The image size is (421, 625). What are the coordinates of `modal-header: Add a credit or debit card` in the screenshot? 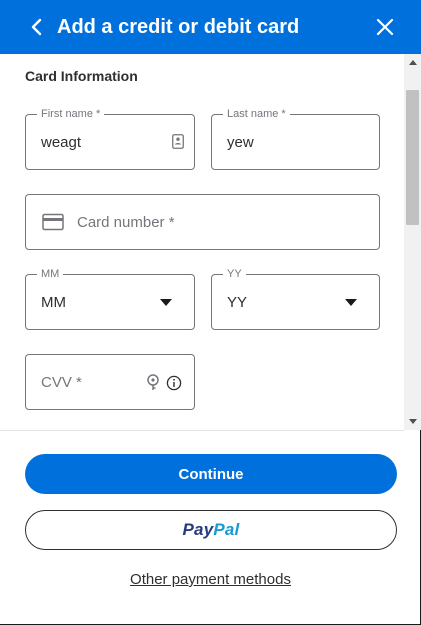 It's located at (210, 27).